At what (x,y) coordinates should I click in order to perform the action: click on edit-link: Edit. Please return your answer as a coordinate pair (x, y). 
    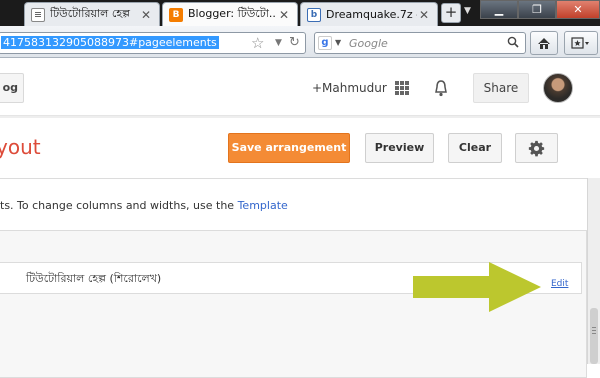
    Looking at the image, I should click on (559, 284).